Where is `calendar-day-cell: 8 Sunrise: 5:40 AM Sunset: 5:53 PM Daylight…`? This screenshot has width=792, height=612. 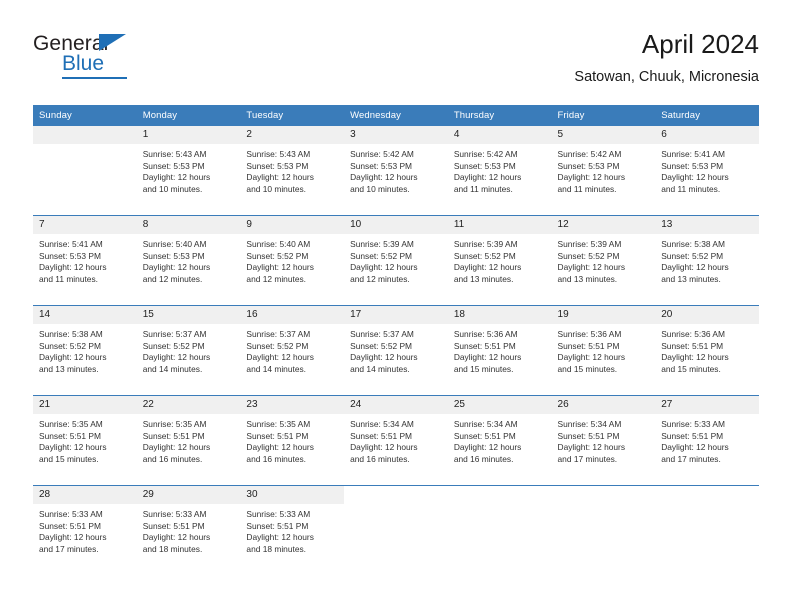 calendar-day-cell: 8 Sunrise: 5:40 AM Sunset: 5:53 PM Daylight… is located at coordinates (188, 260).